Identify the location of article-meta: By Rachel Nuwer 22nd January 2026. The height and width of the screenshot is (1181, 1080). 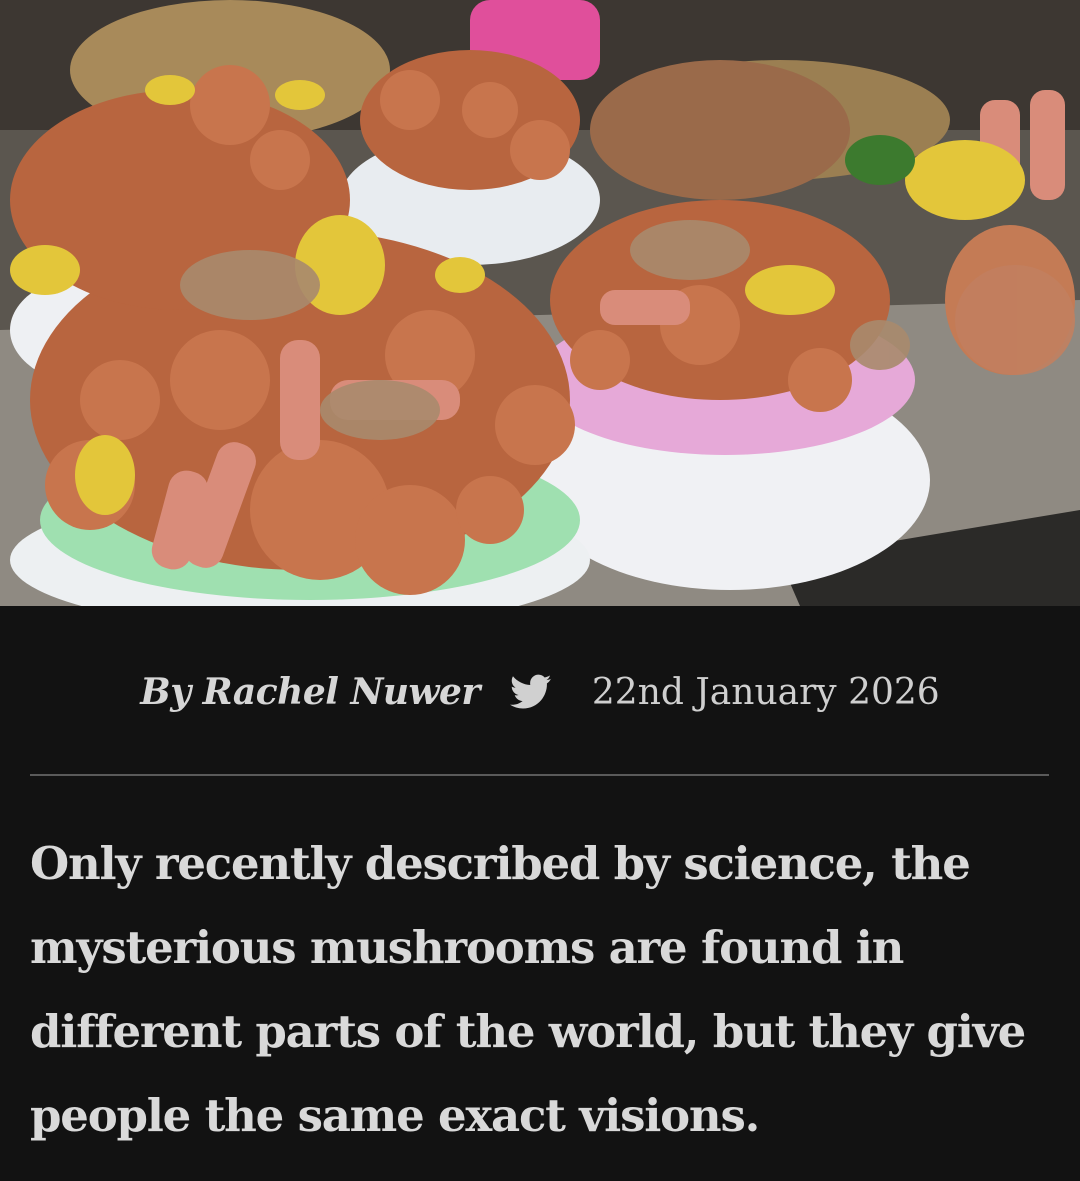
(540, 692).